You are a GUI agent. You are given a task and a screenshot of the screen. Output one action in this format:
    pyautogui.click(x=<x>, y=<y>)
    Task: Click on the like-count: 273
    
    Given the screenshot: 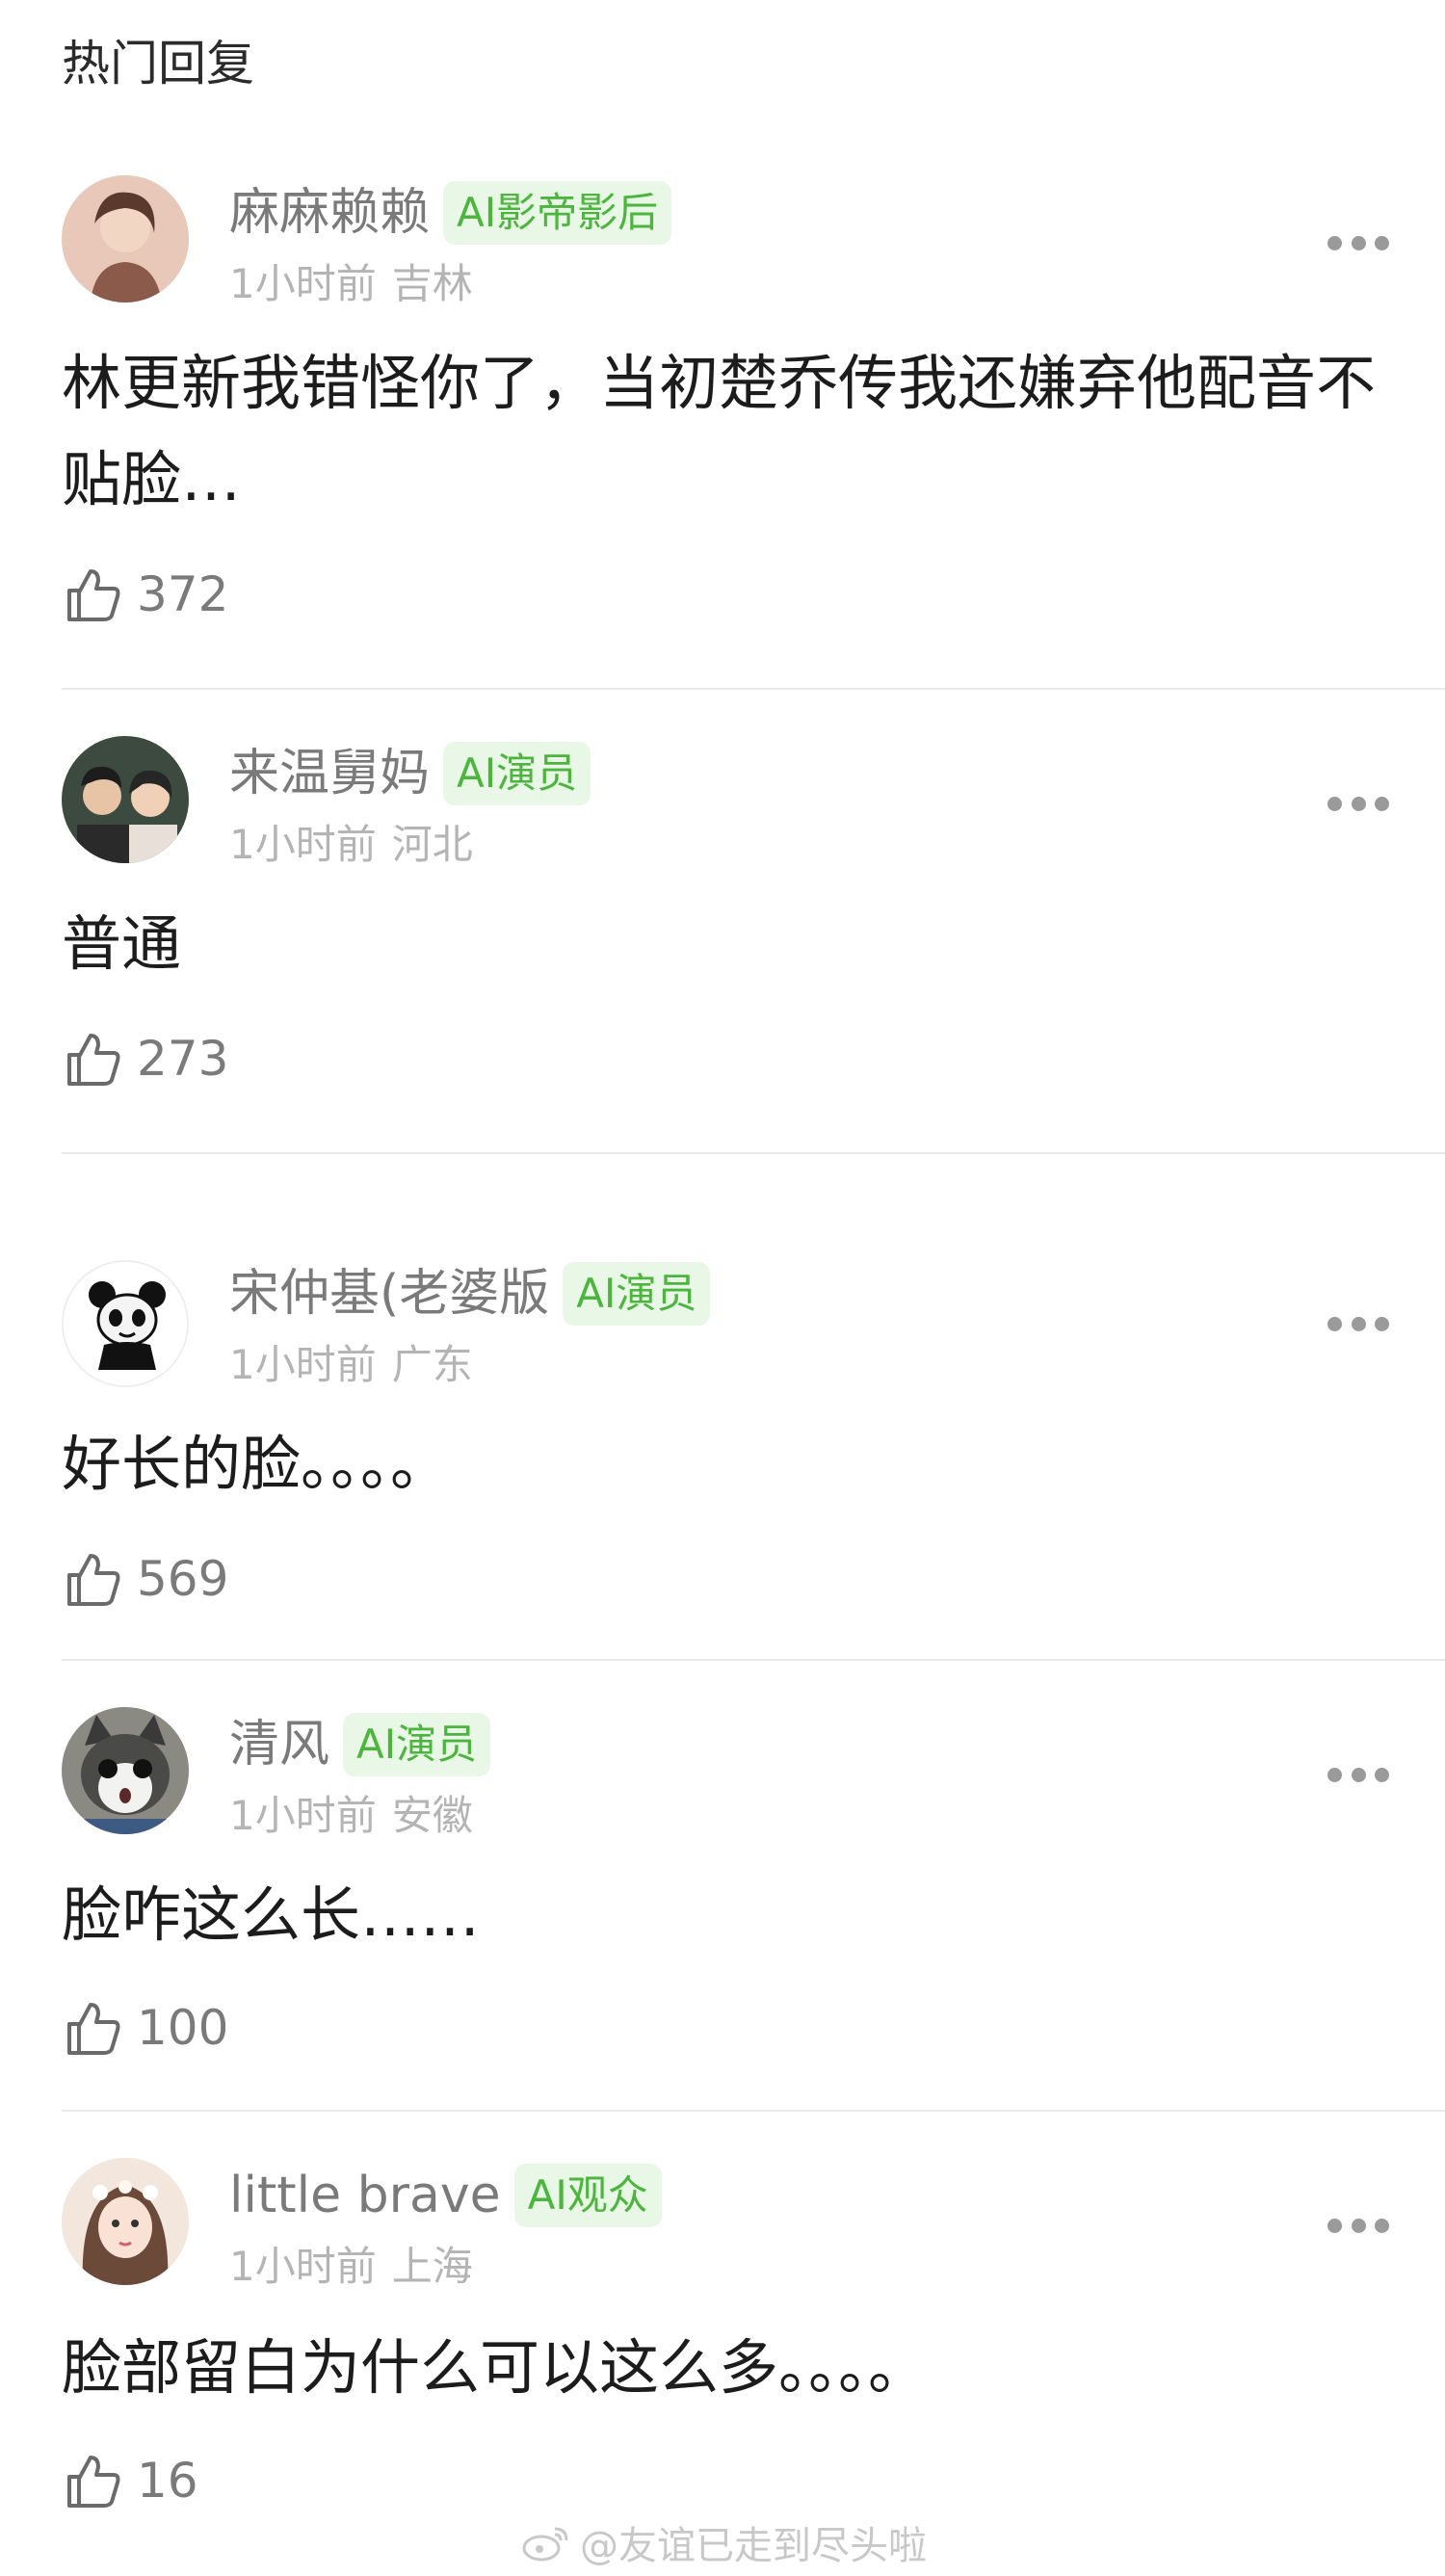 What is the action you would take?
    pyautogui.click(x=183, y=1059)
    